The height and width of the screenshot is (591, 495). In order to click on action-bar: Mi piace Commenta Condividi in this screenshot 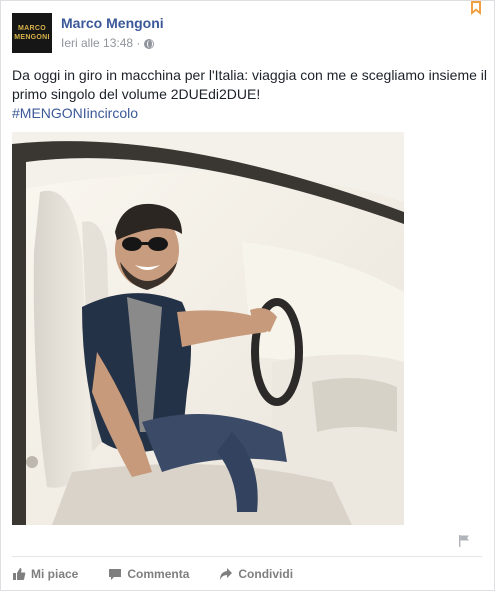, I will do `click(167, 574)`.